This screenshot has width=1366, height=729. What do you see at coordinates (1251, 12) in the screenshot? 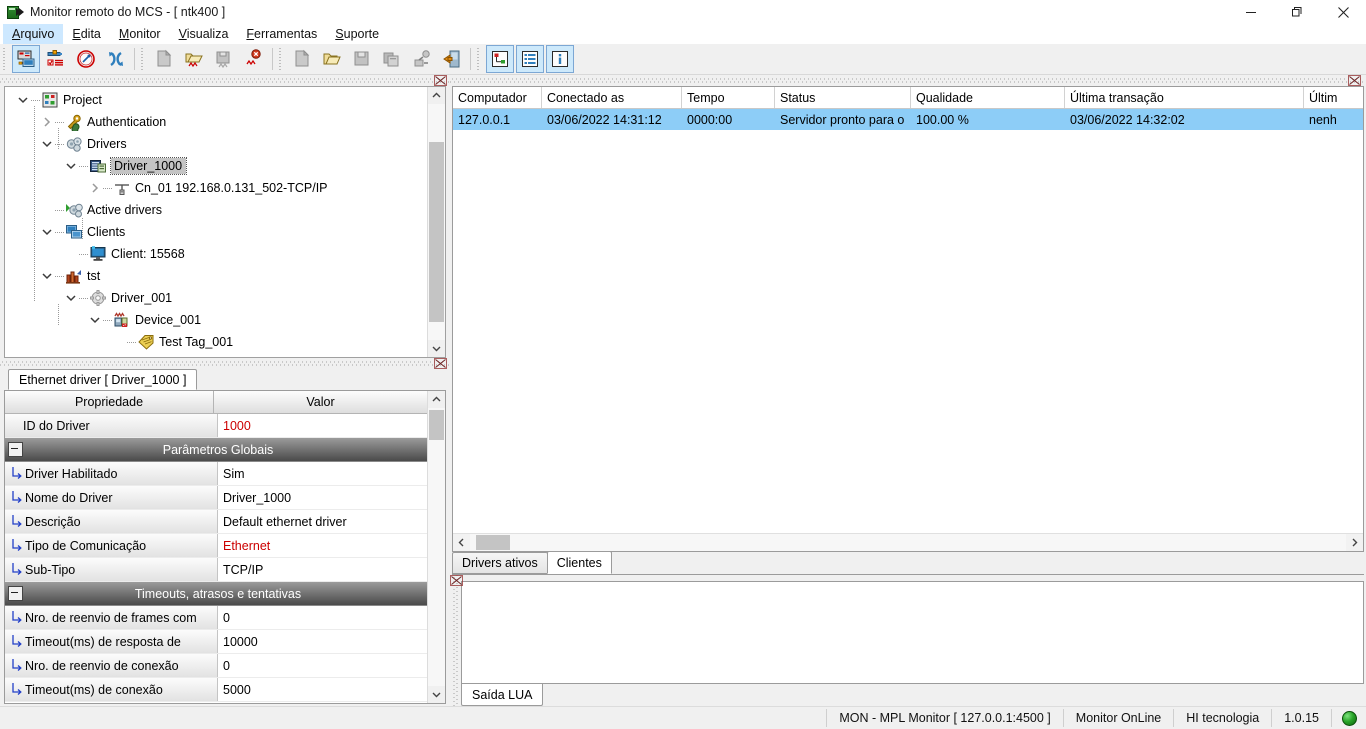
I see `minimize-button` at bounding box center [1251, 12].